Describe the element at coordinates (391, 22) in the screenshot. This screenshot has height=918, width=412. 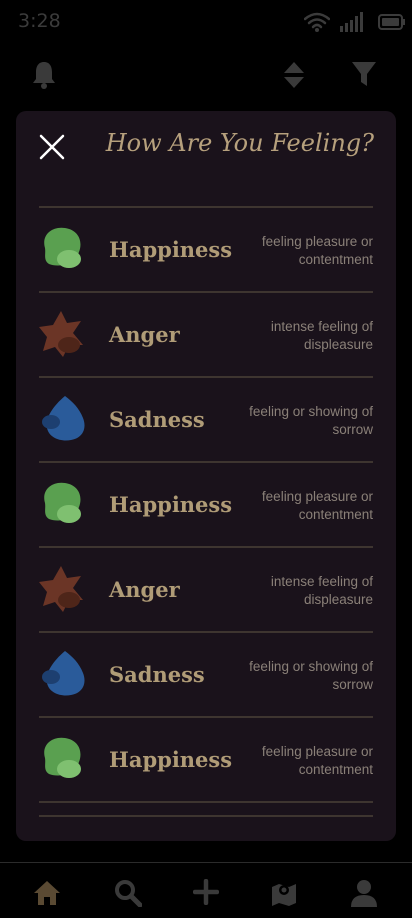
I see `battery-icon` at that location.